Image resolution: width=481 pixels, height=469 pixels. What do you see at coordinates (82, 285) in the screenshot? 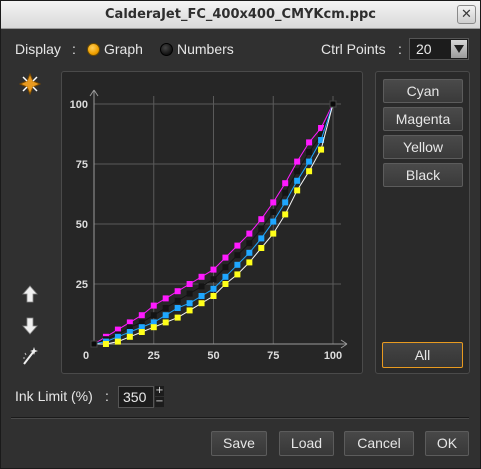
I see `y-tick-label: 25` at bounding box center [82, 285].